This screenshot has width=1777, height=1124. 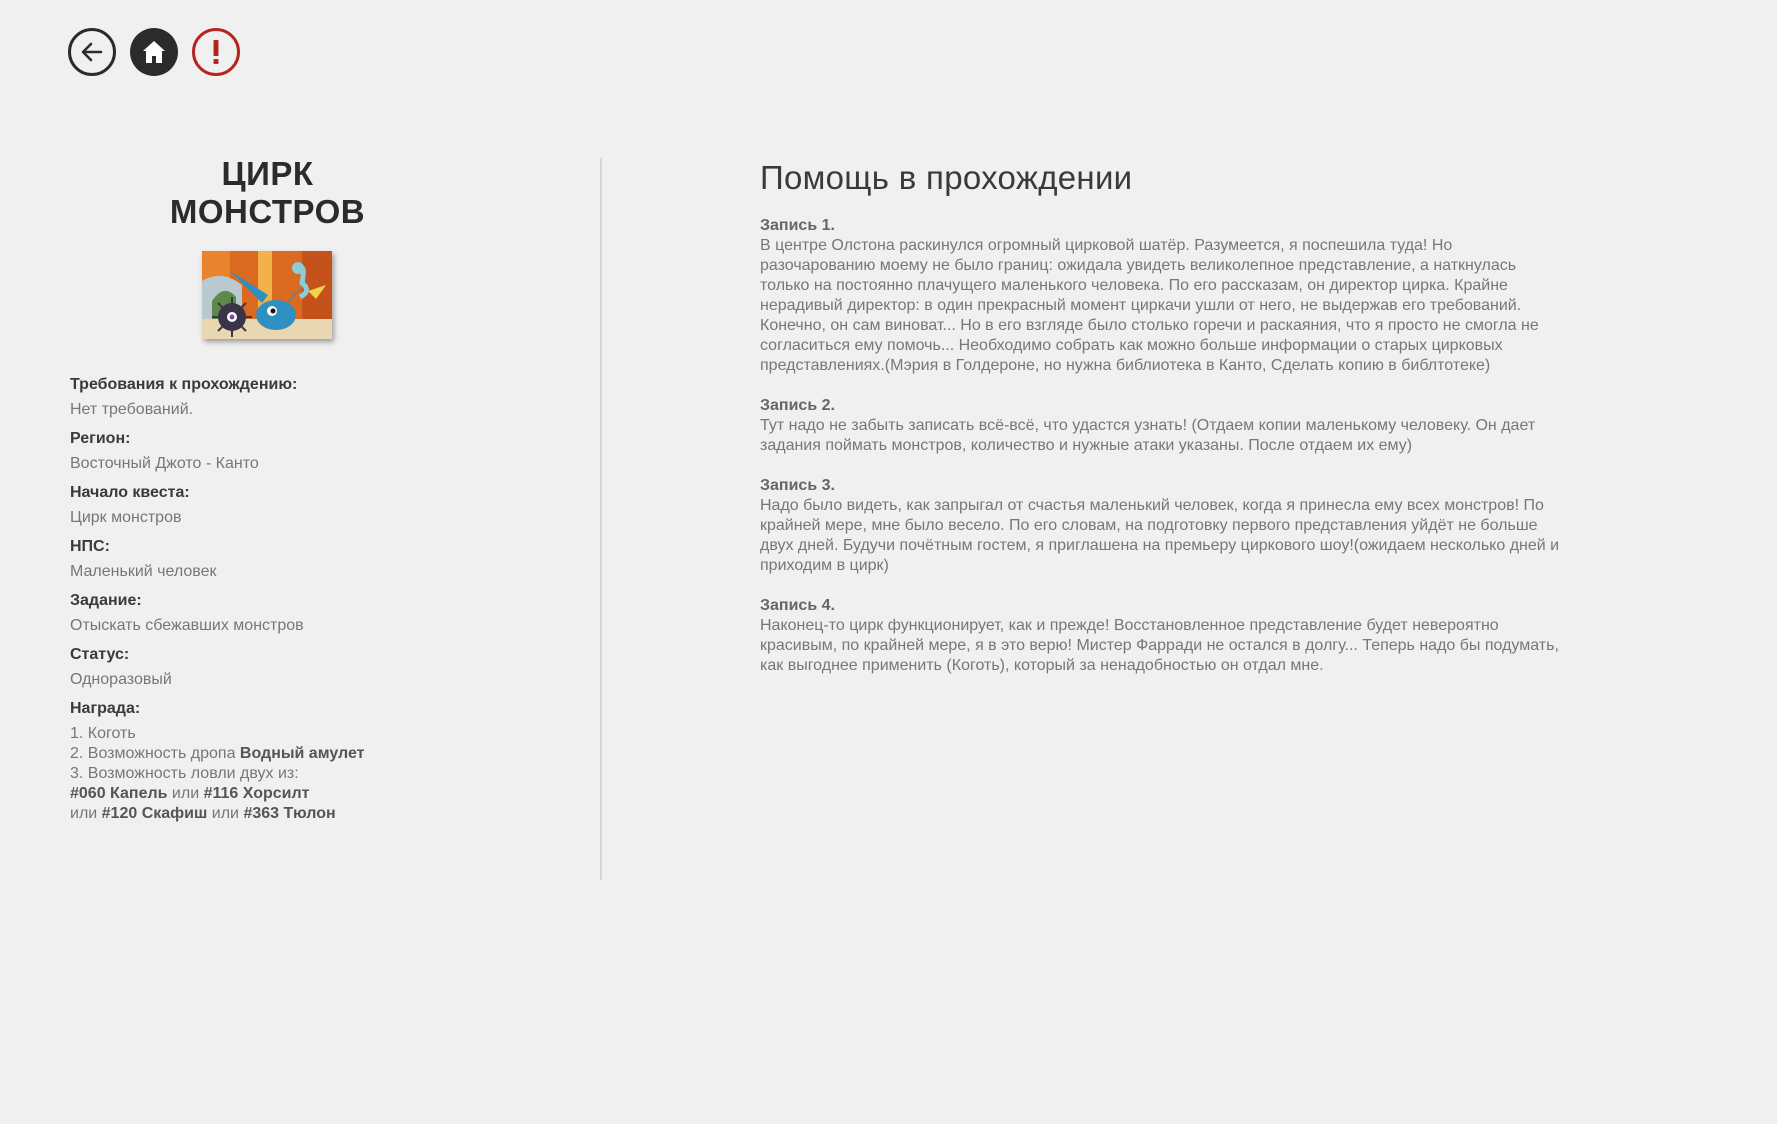 I want to click on quest-title-line-1: ЦИРК, so click(x=267, y=173).